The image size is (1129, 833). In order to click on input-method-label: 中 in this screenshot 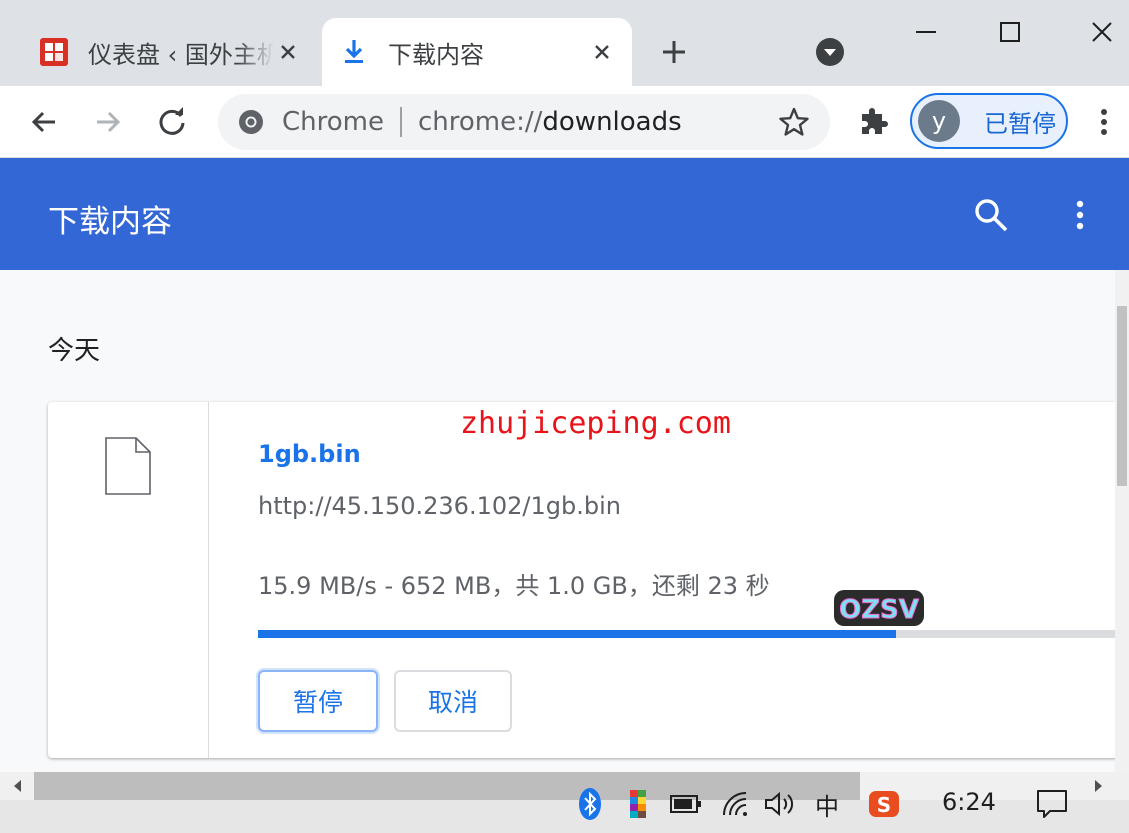, I will do `click(827, 806)`.